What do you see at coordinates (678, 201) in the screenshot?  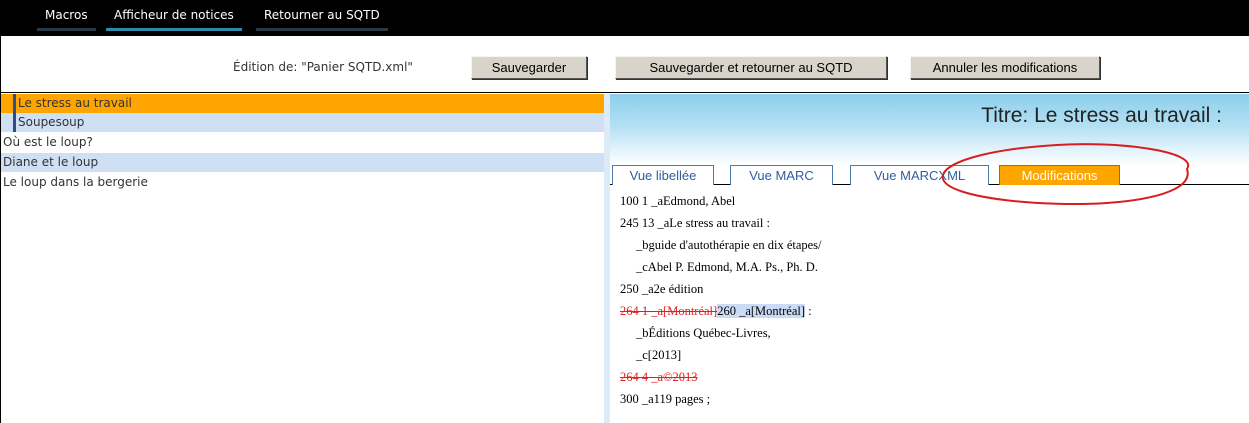 I see `marc-field-100: 100 1 _aEdmond, Abel` at bounding box center [678, 201].